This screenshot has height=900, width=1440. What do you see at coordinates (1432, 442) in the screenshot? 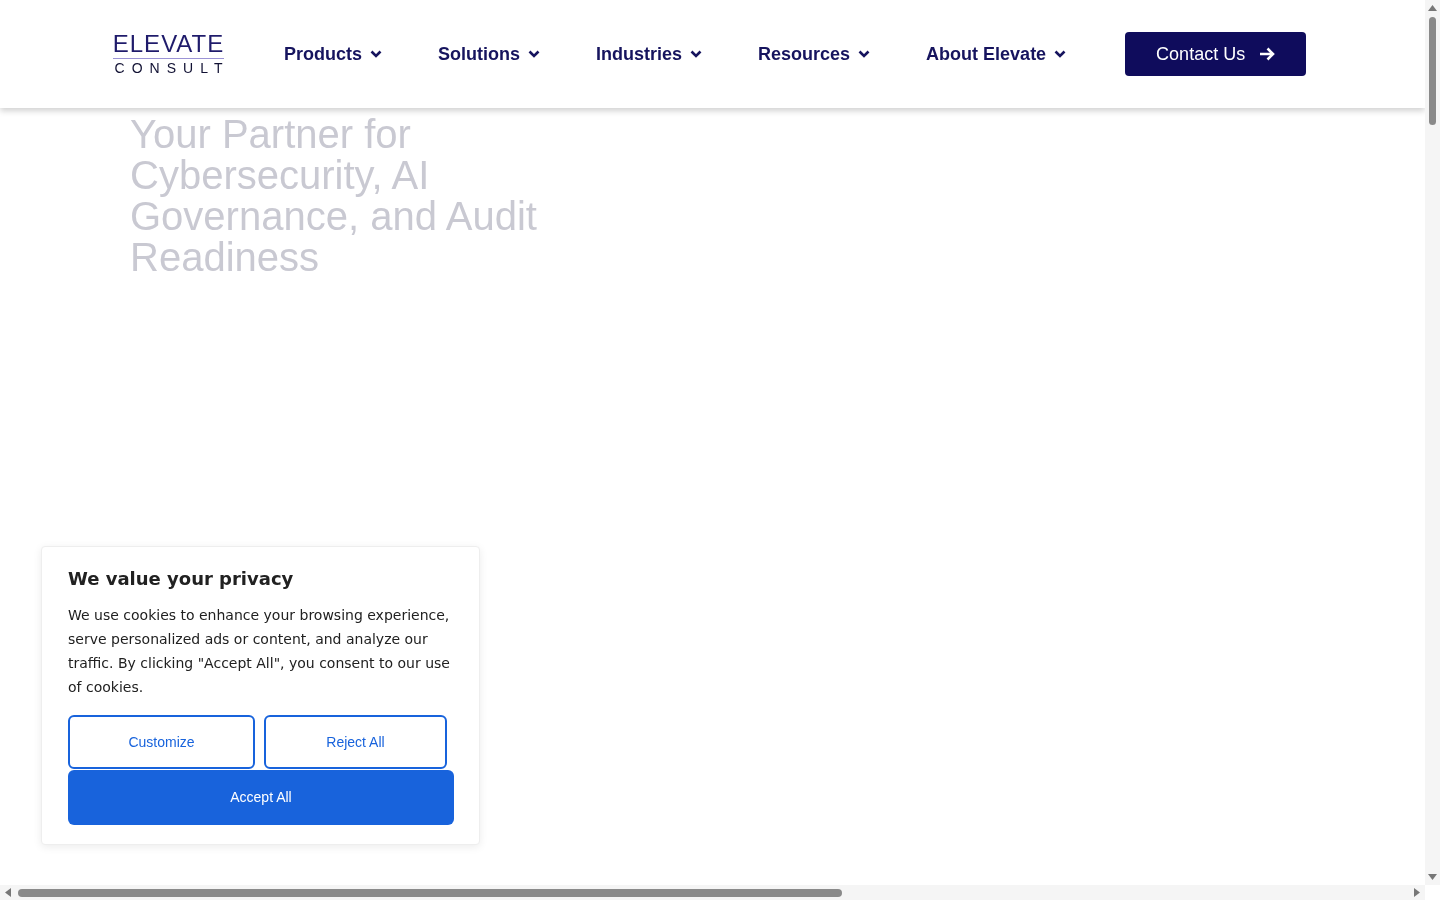
I see `vertical-scrollbar` at bounding box center [1432, 442].